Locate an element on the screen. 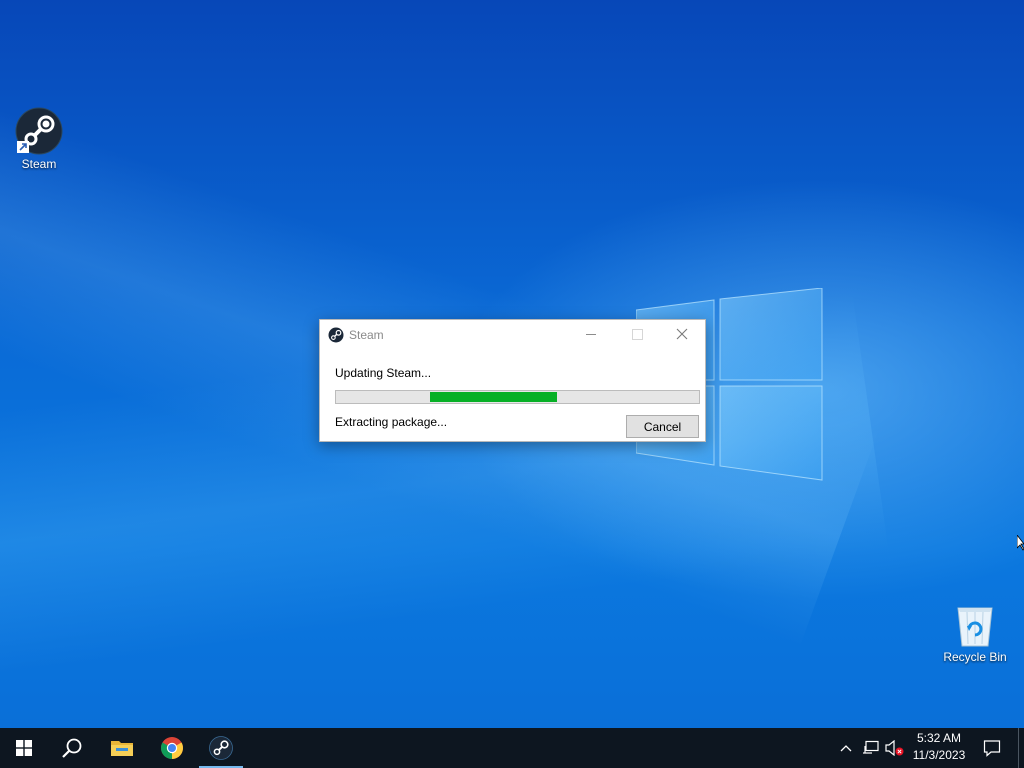 This screenshot has height=768, width=1024. progress-bar is located at coordinates (517, 397).